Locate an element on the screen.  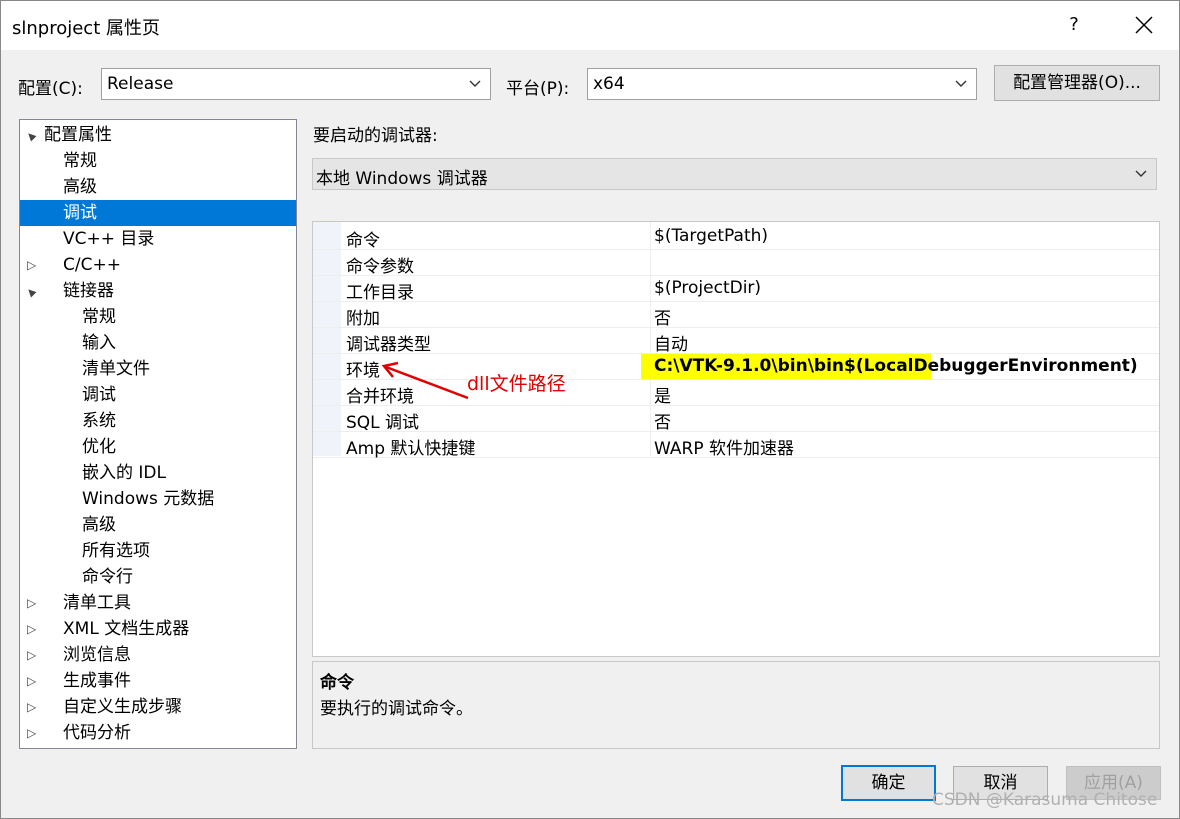
tree-item-label: 所有选项 is located at coordinates (116, 551).